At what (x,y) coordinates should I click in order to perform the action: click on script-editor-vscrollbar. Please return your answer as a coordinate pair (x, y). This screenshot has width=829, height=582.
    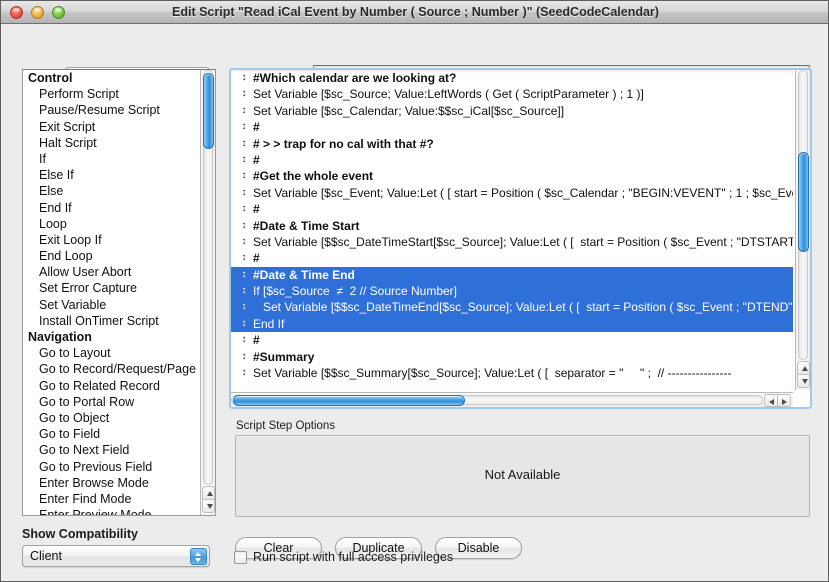
    Looking at the image, I should click on (802, 230).